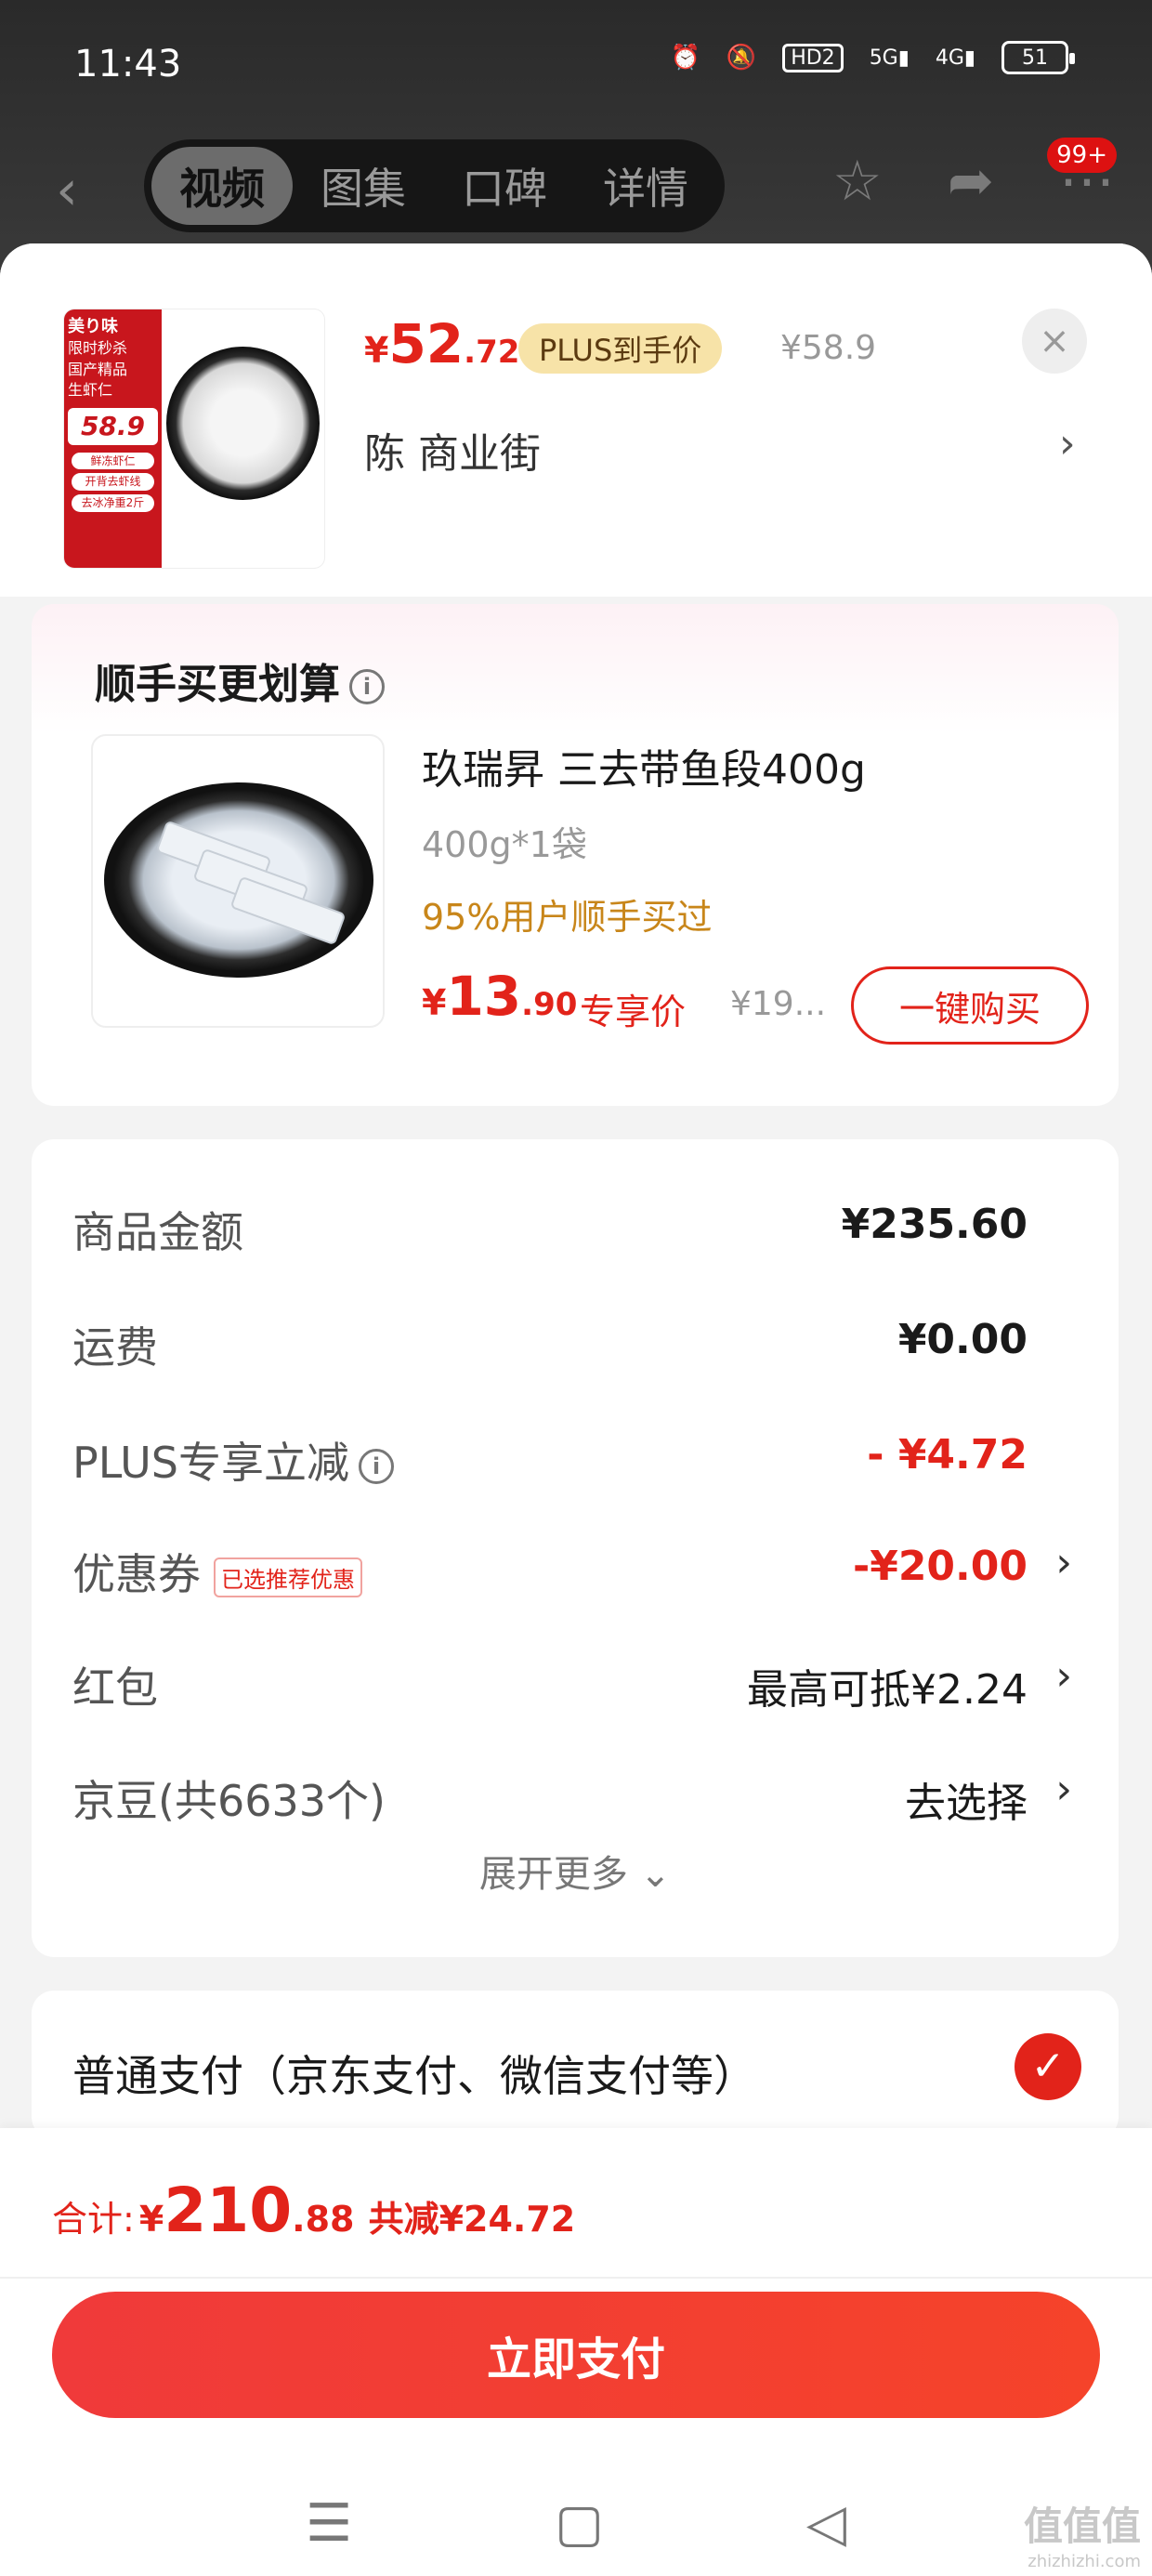 The image size is (1152, 2576). Describe the element at coordinates (505, 186) in the screenshot. I see `tab-reviews: 口碑` at that location.